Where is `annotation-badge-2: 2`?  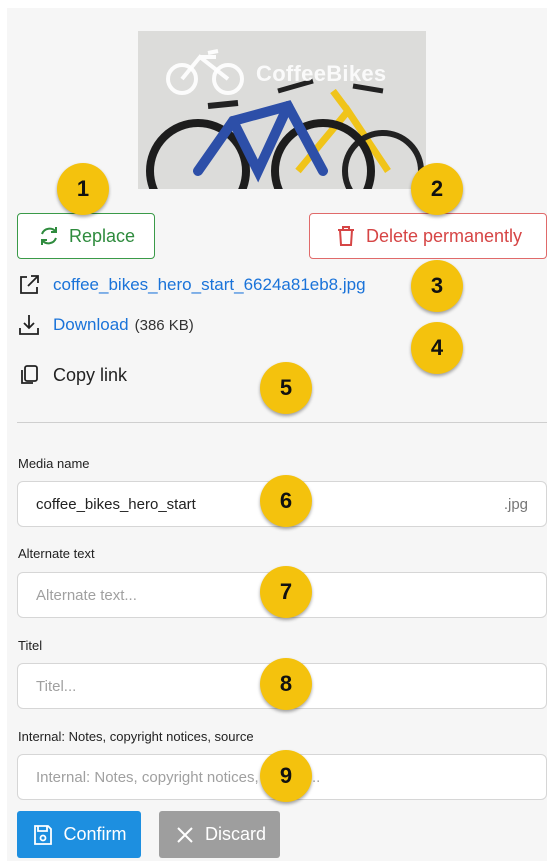
annotation-badge-2: 2 is located at coordinates (437, 189).